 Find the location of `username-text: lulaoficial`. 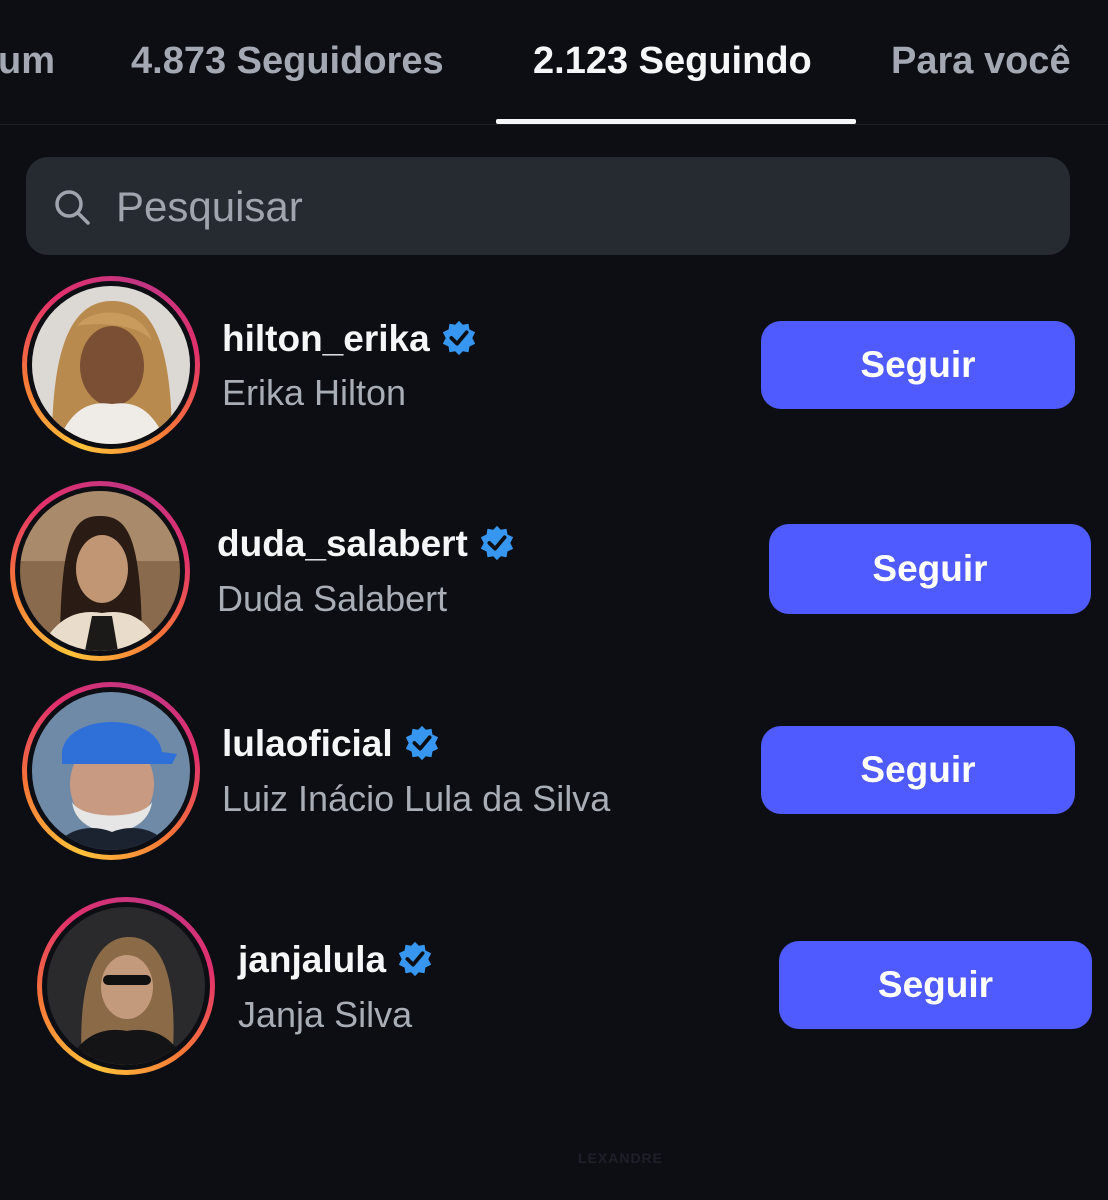

username-text: lulaoficial is located at coordinates (307, 743).